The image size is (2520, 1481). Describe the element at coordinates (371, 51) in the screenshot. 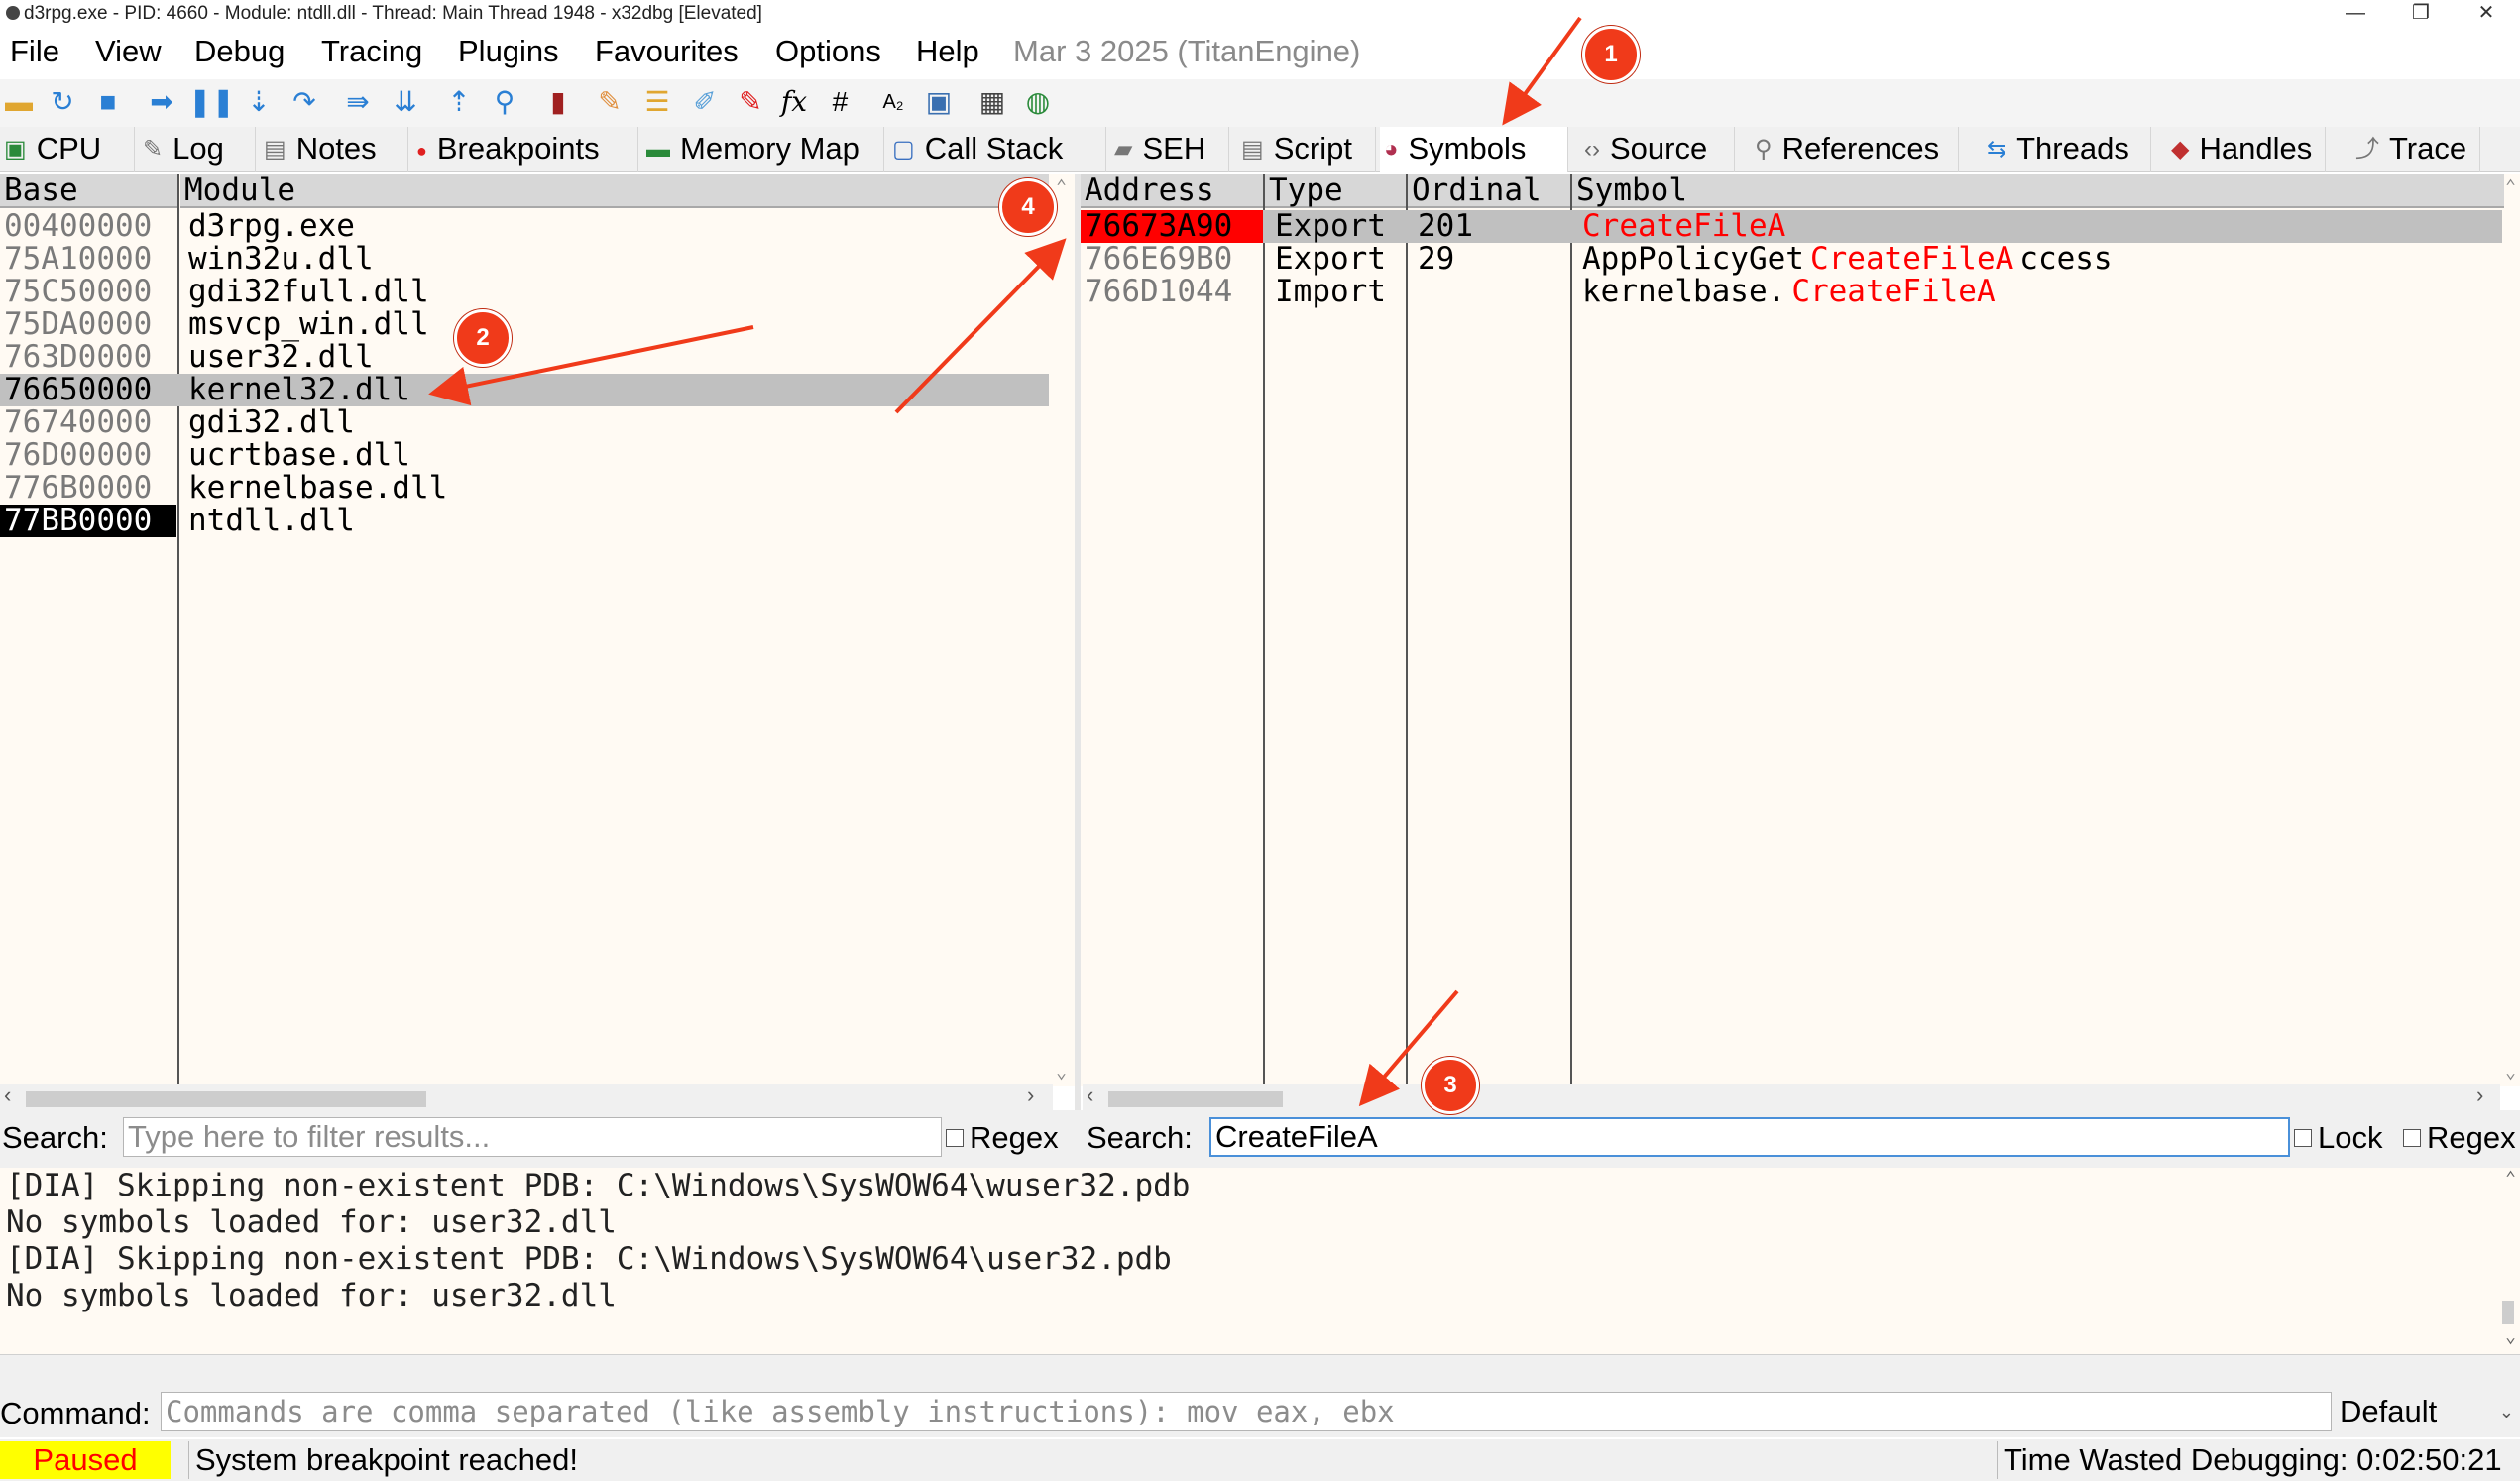

I see `menu-tracing: Tracing` at that location.